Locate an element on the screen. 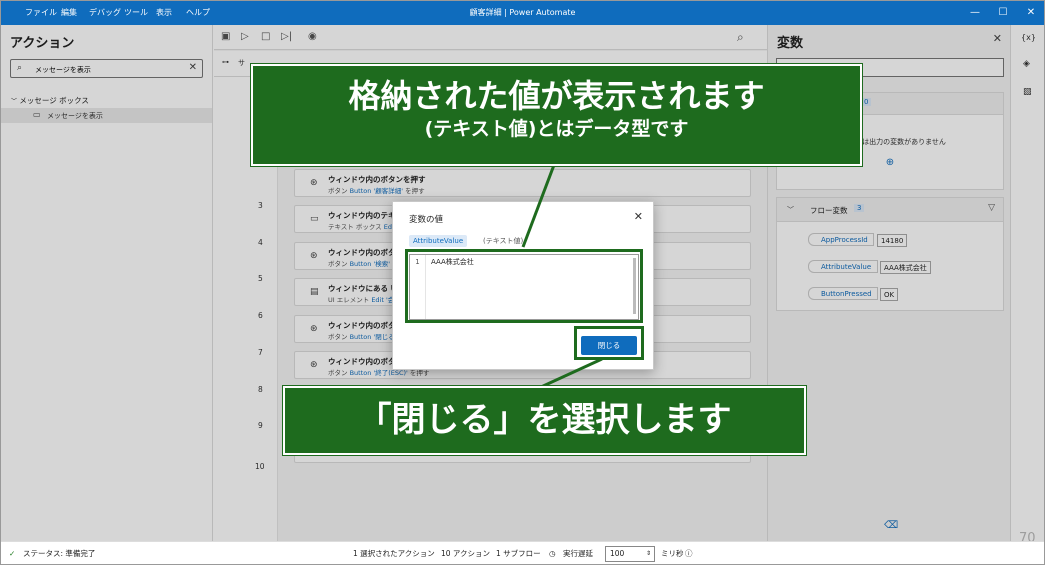 This screenshot has height=565, width=1045. callout-top-main: 格納された値が表示されます is located at coordinates (556, 96).